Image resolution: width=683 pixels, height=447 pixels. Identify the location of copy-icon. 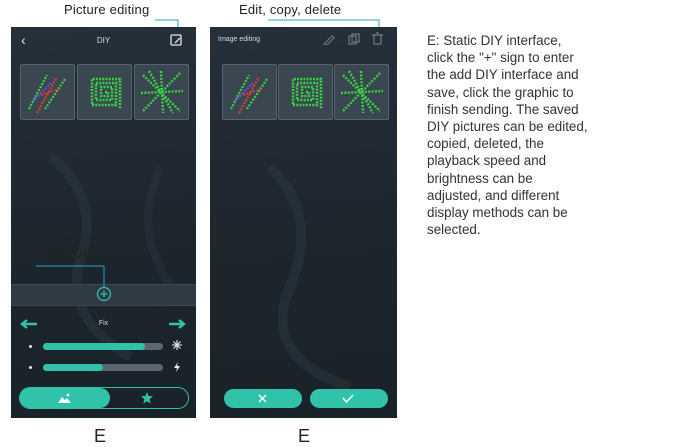
(354, 39).